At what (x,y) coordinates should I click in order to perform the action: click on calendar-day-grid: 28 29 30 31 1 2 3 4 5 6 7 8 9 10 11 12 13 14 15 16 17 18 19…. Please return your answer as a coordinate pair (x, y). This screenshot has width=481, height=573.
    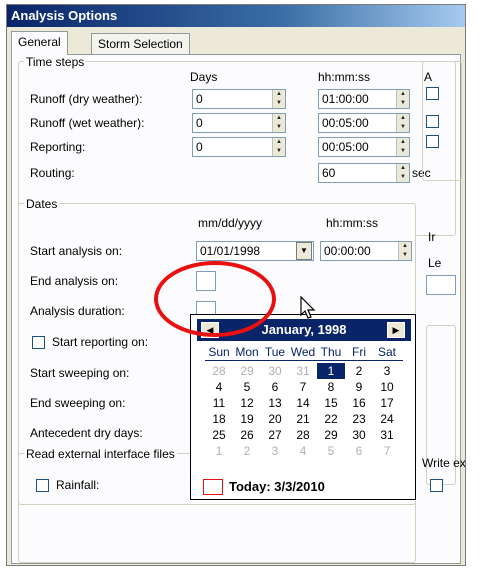
    Looking at the image, I should click on (305, 419).